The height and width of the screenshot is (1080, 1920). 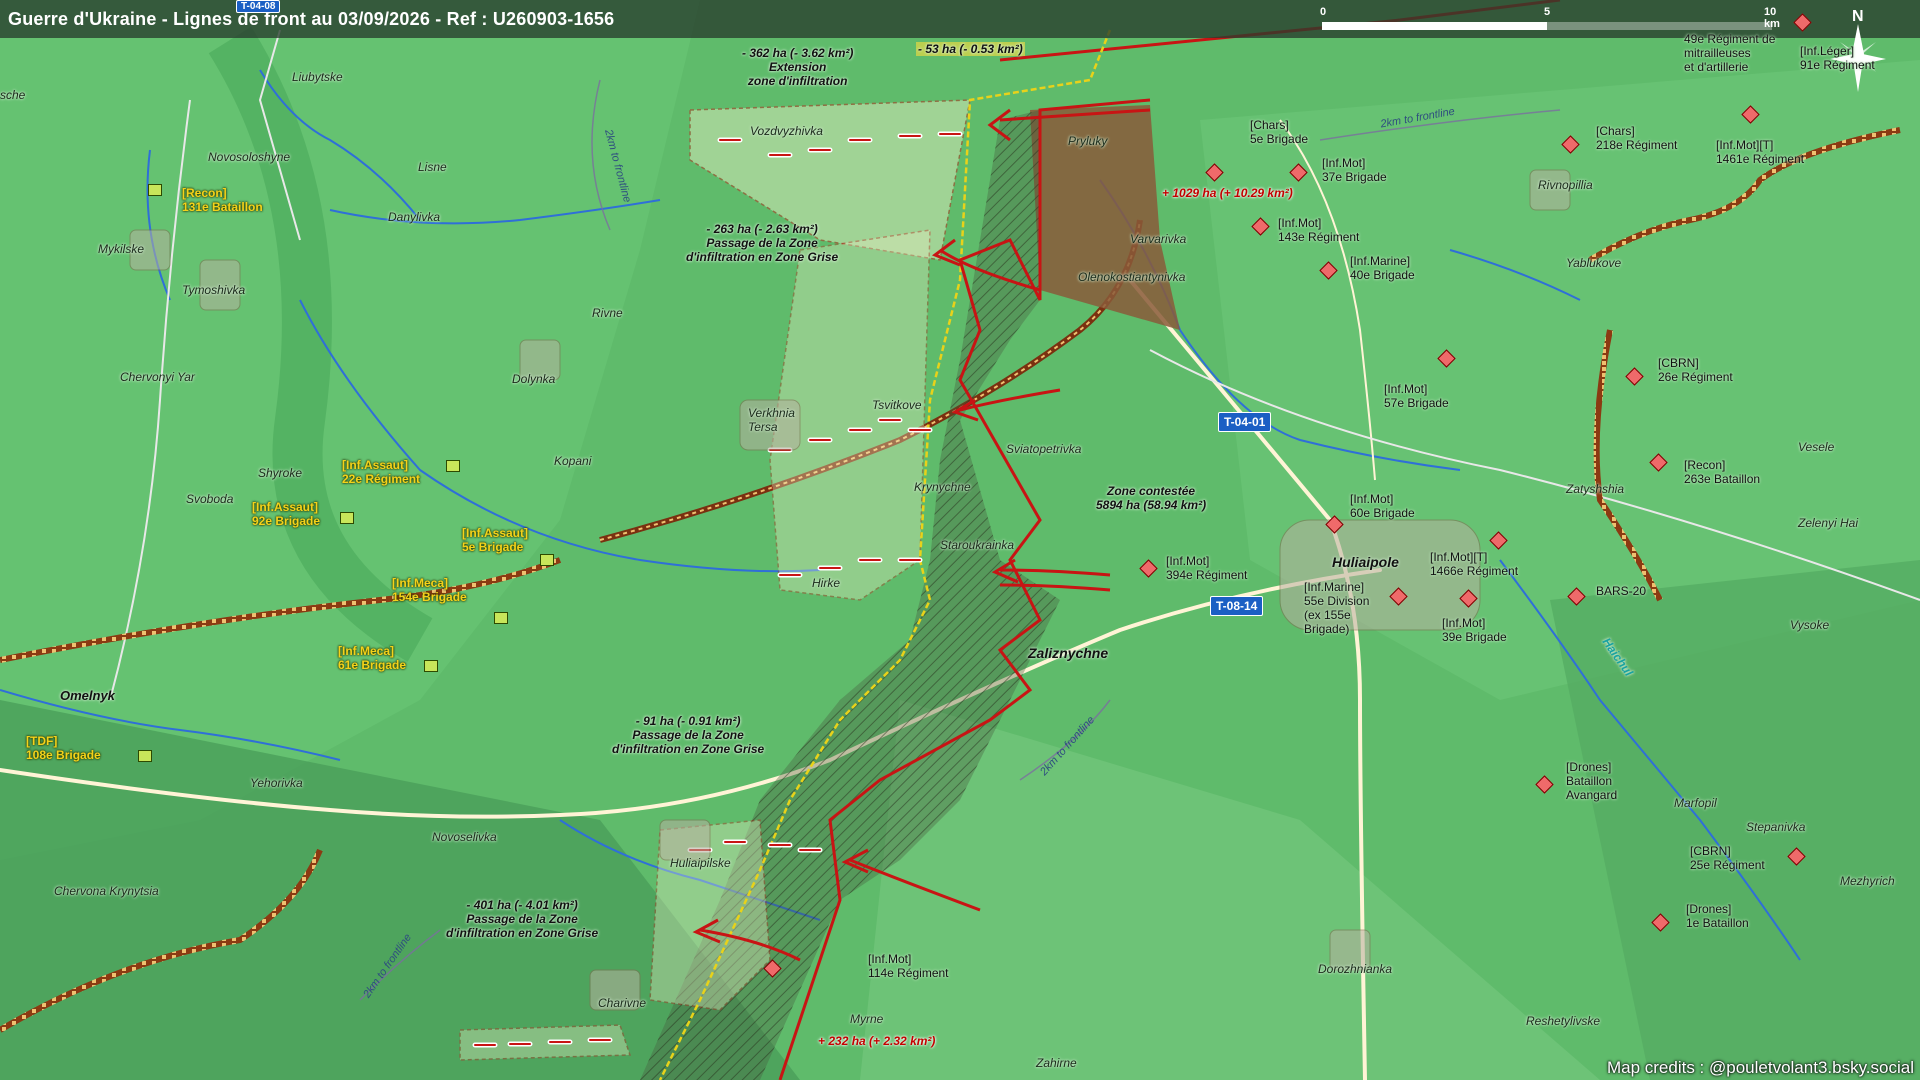 I want to click on place-rivnopillia: Rivnopillia, so click(x=1565, y=185).